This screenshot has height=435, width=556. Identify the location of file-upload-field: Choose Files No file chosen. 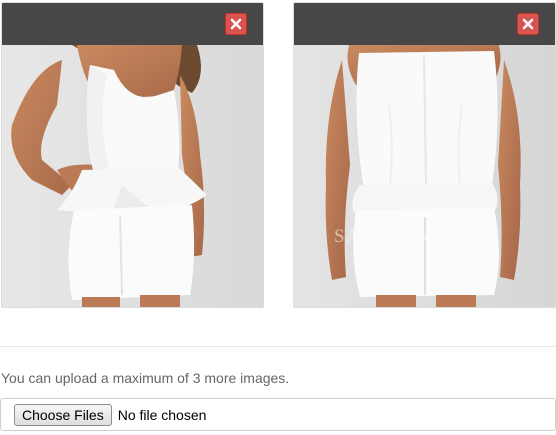
(278, 414).